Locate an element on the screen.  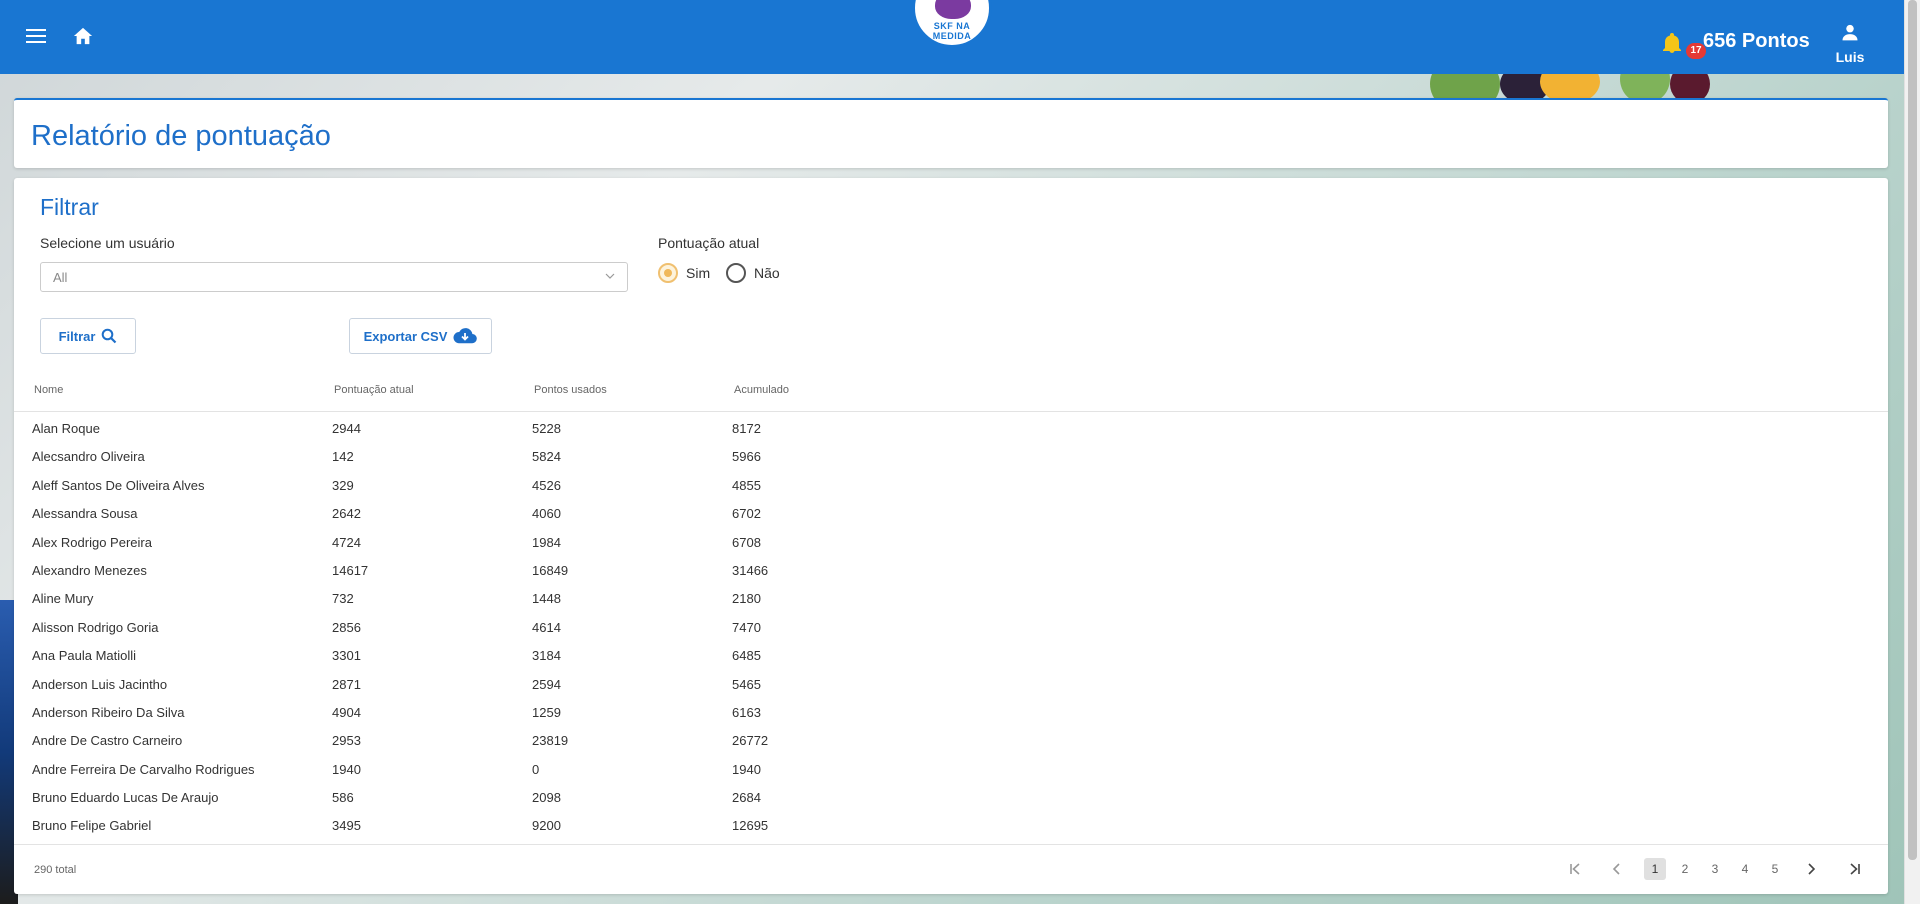
cell-pontuacao-atual: 586 is located at coordinates (343, 798).